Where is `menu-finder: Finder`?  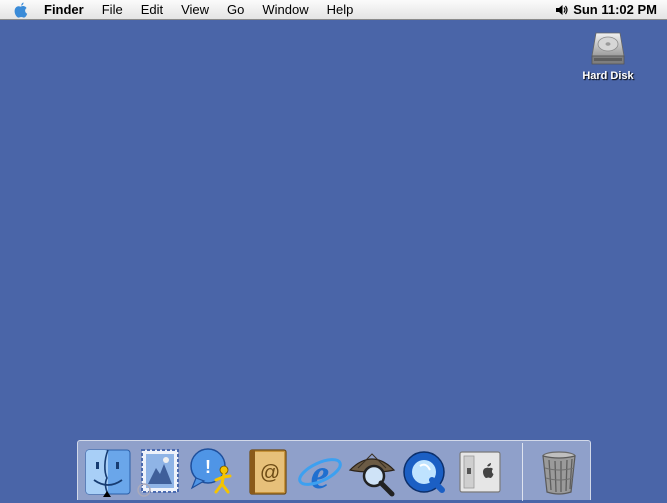
menu-finder: Finder is located at coordinates (63, 10).